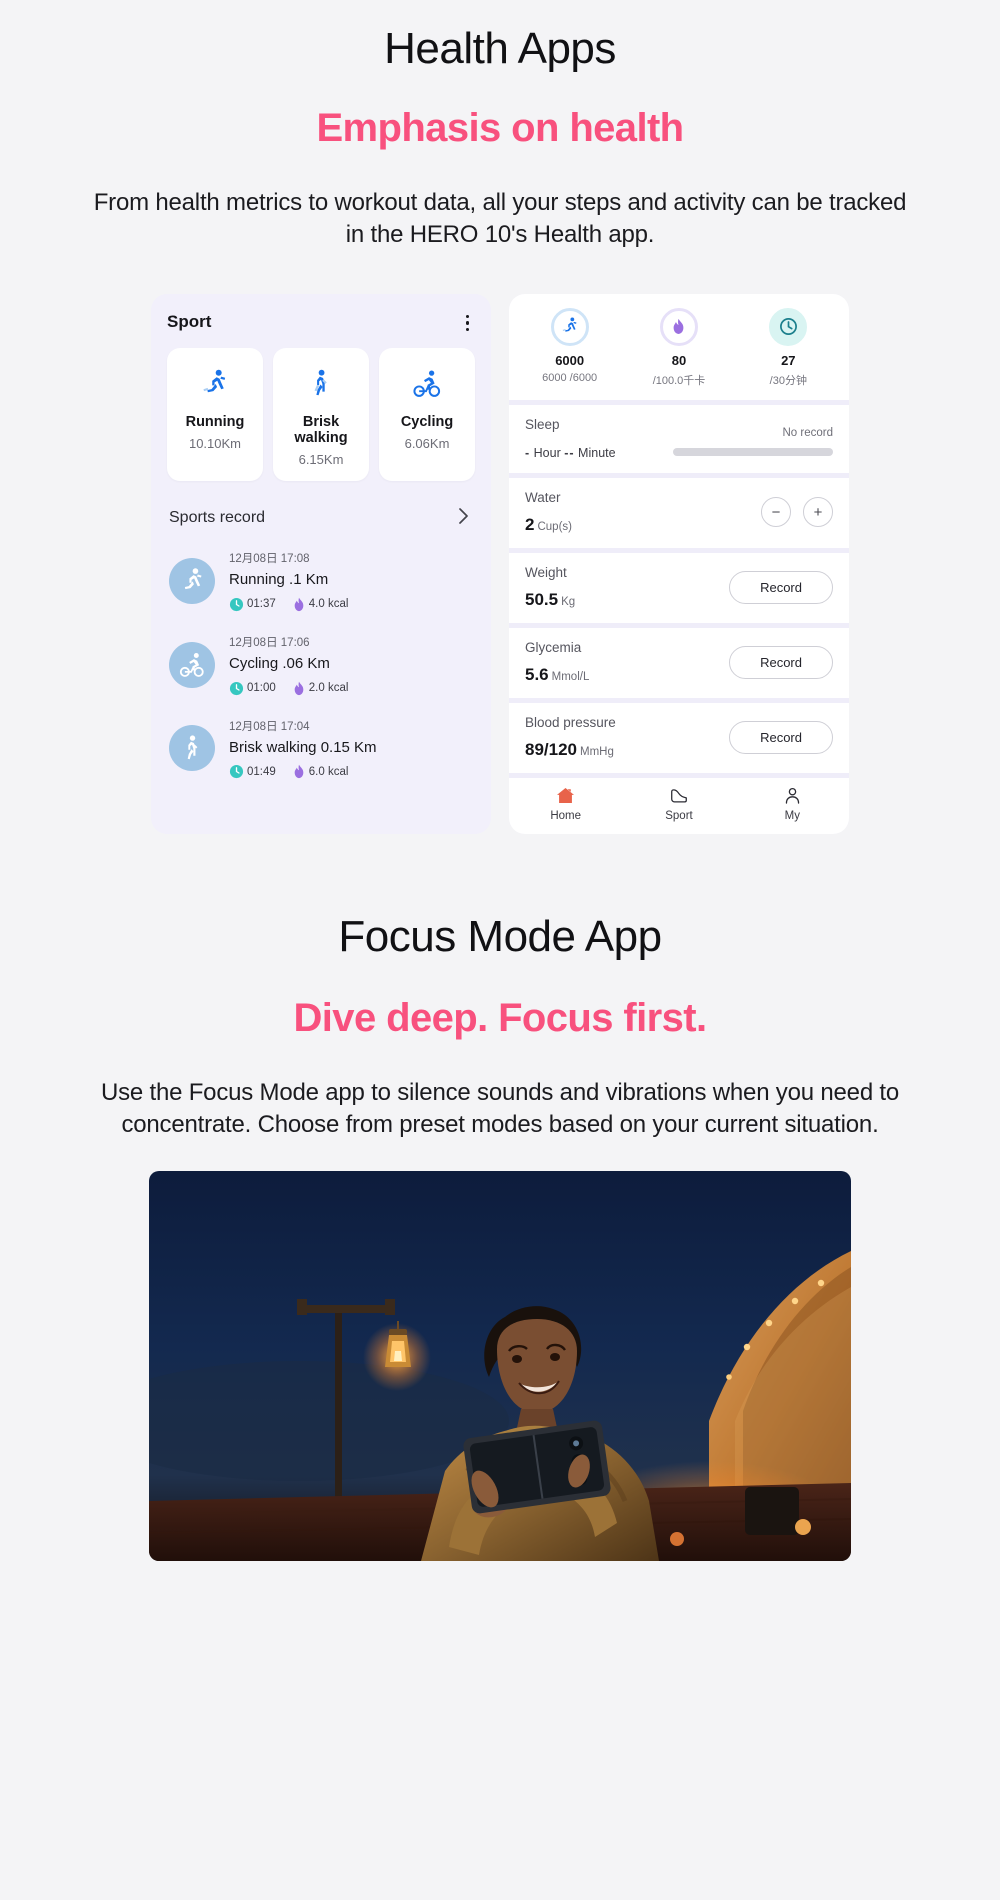 This screenshot has width=1000, height=1900. Describe the element at coordinates (321, 430) in the screenshot. I see `sport-tile-label: Brisk walking` at that location.